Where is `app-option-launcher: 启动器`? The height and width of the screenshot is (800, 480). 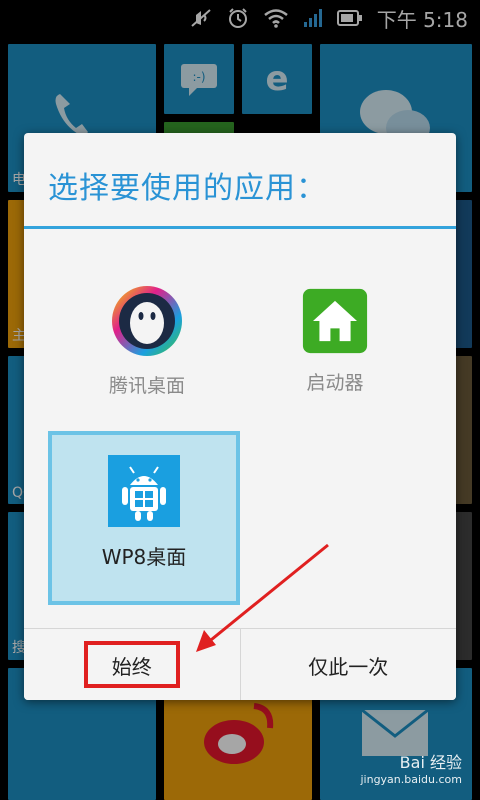
app-option-launcher: 启动器 is located at coordinates (335, 344).